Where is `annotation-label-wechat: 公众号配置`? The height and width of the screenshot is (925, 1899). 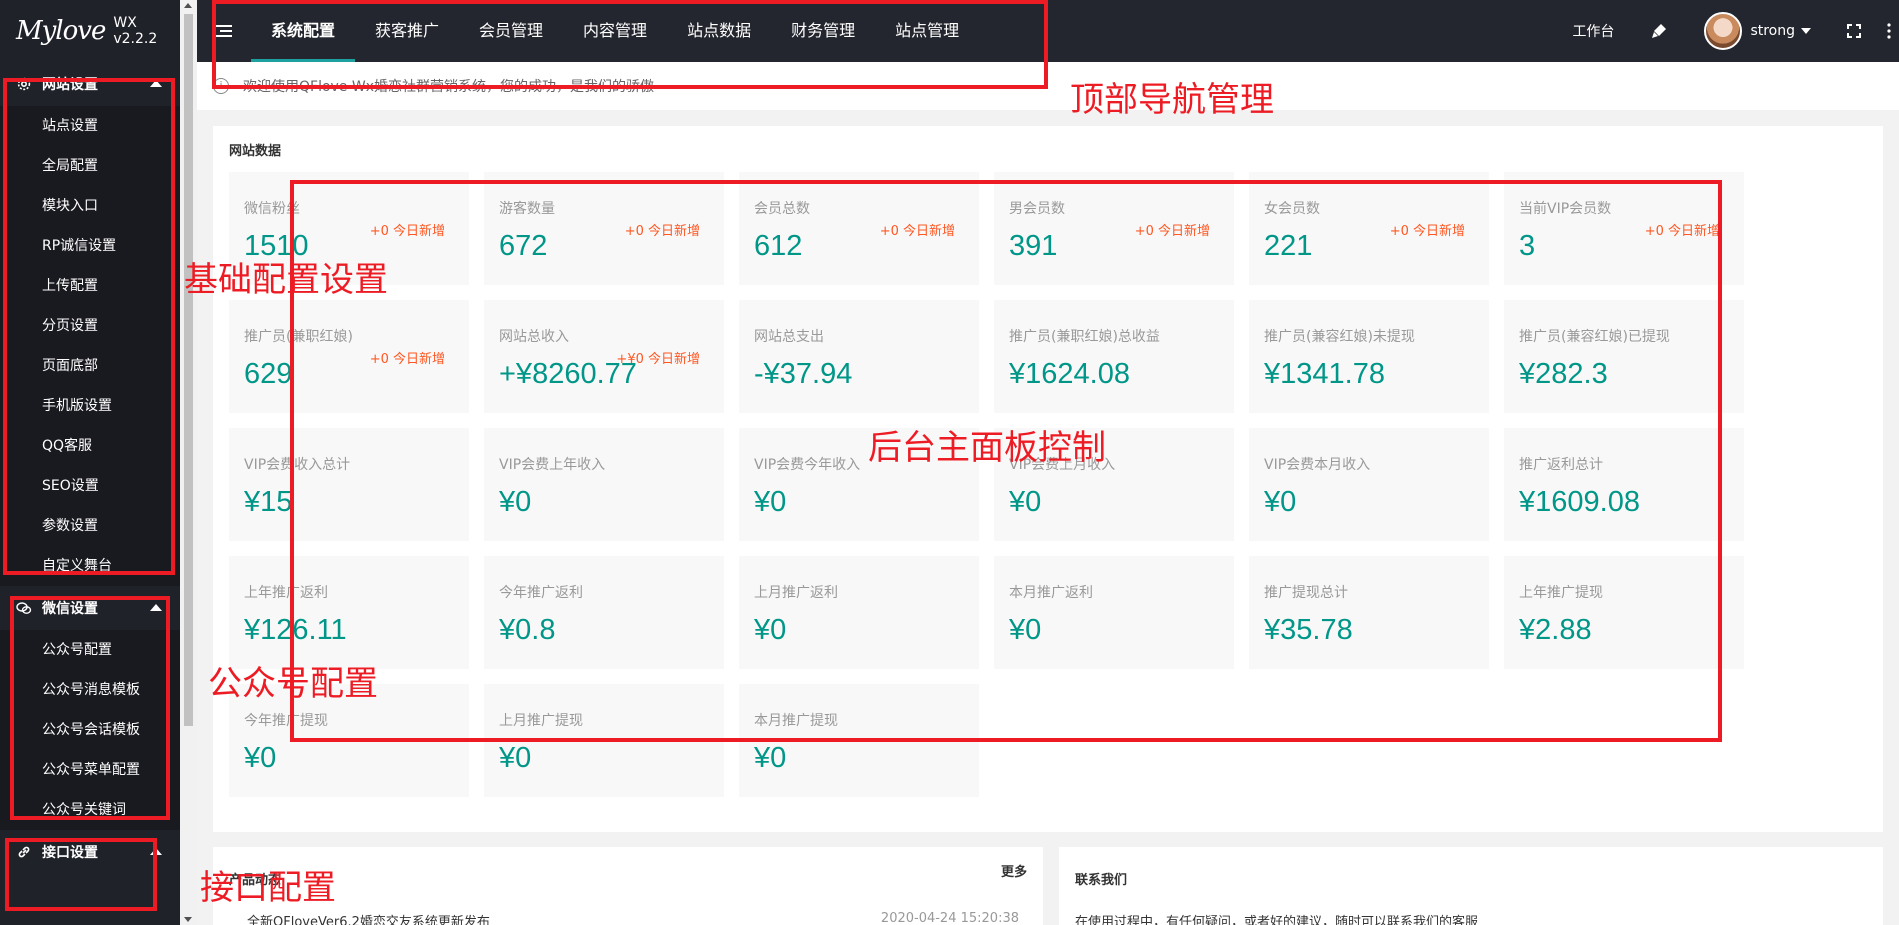
annotation-label-wechat: 公众号配置 is located at coordinates (293, 684).